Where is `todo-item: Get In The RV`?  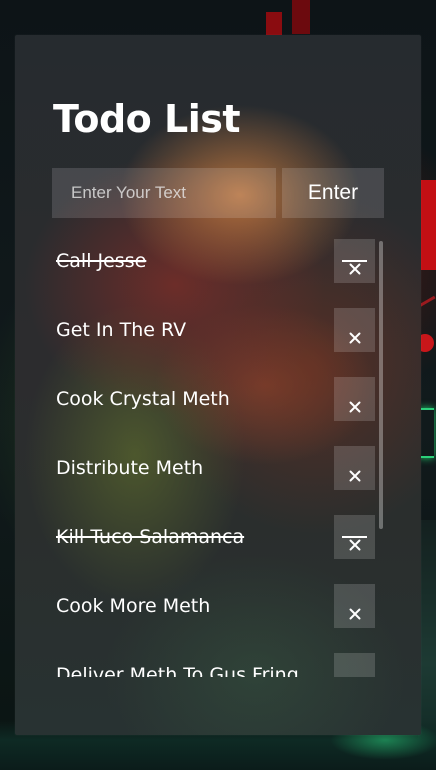
todo-item: Get In The RV is located at coordinates (218, 330).